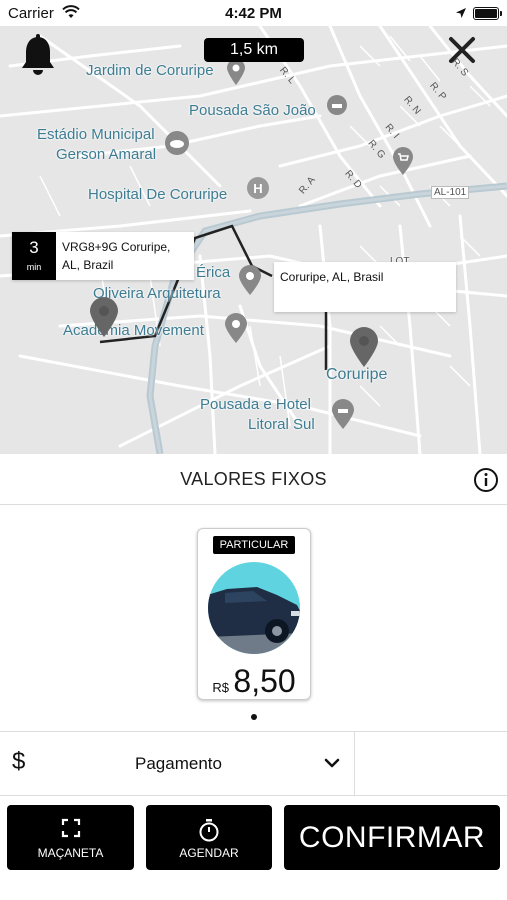 The image size is (507, 900). Describe the element at coordinates (213, 272) in the screenshot. I see `map-label-erica: Érica` at that location.